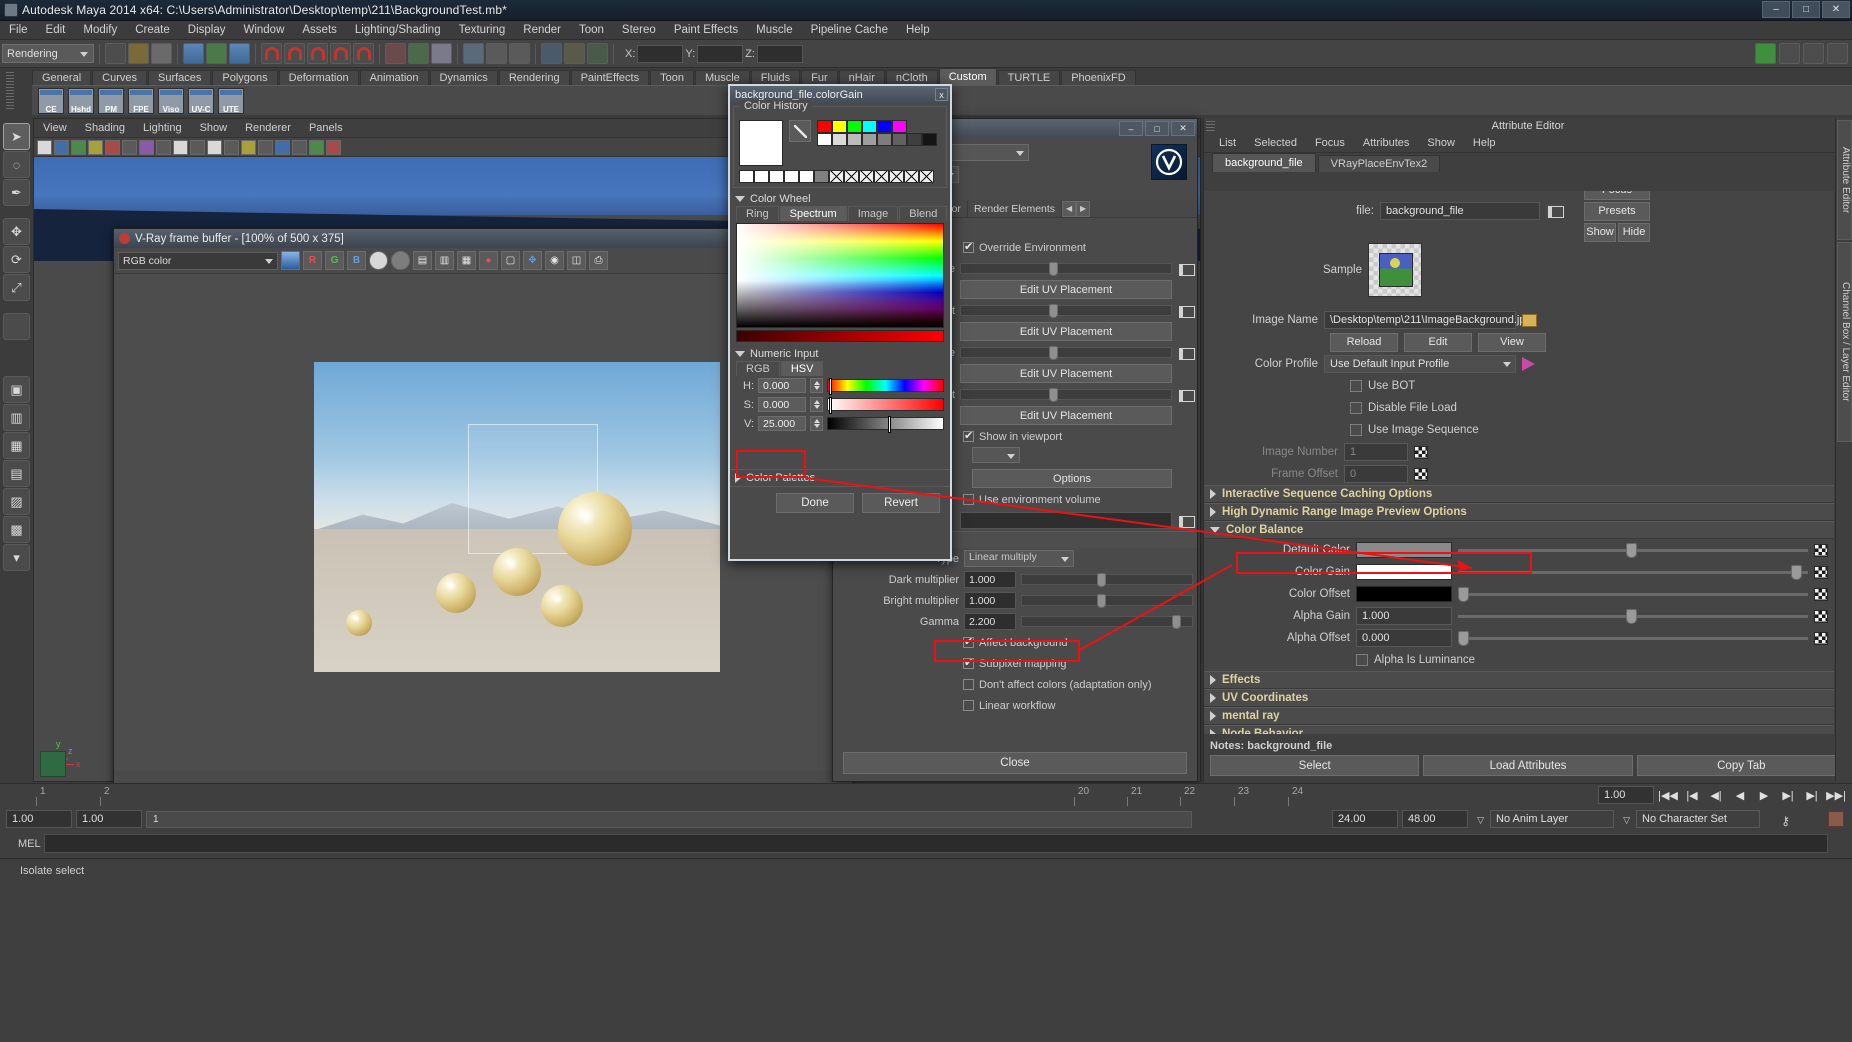 This screenshot has width=1852, height=1042. What do you see at coordinates (1362, 660) in the screenshot?
I see `alpha-is-luminance-checkbox` at bounding box center [1362, 660].